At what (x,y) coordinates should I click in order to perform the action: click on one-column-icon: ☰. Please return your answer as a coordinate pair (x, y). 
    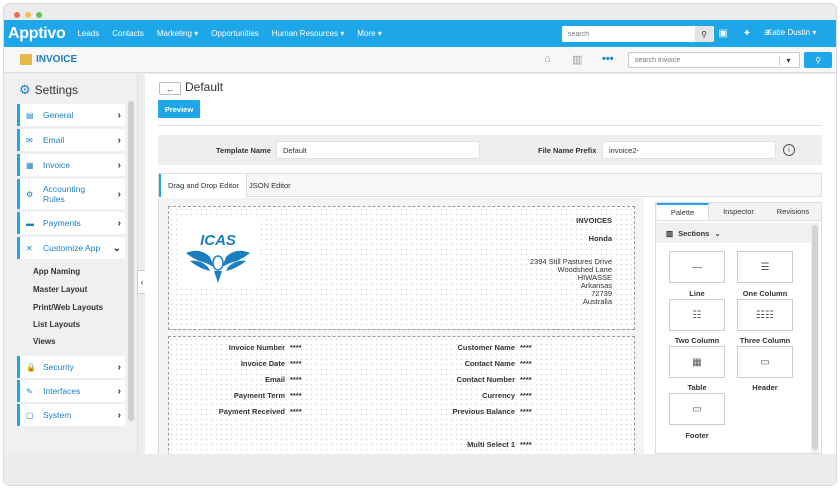
    Looking at the image, I should click on (765, 267).